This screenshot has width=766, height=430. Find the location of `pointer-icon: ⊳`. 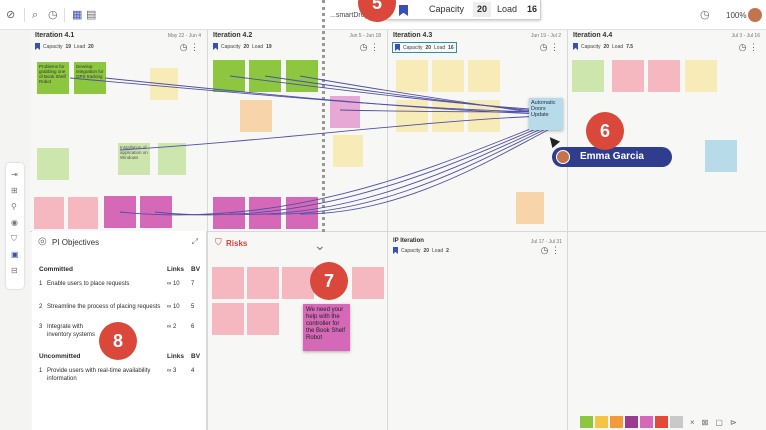

pointer-icon: ⊳ is located at coordinates (733, 422).